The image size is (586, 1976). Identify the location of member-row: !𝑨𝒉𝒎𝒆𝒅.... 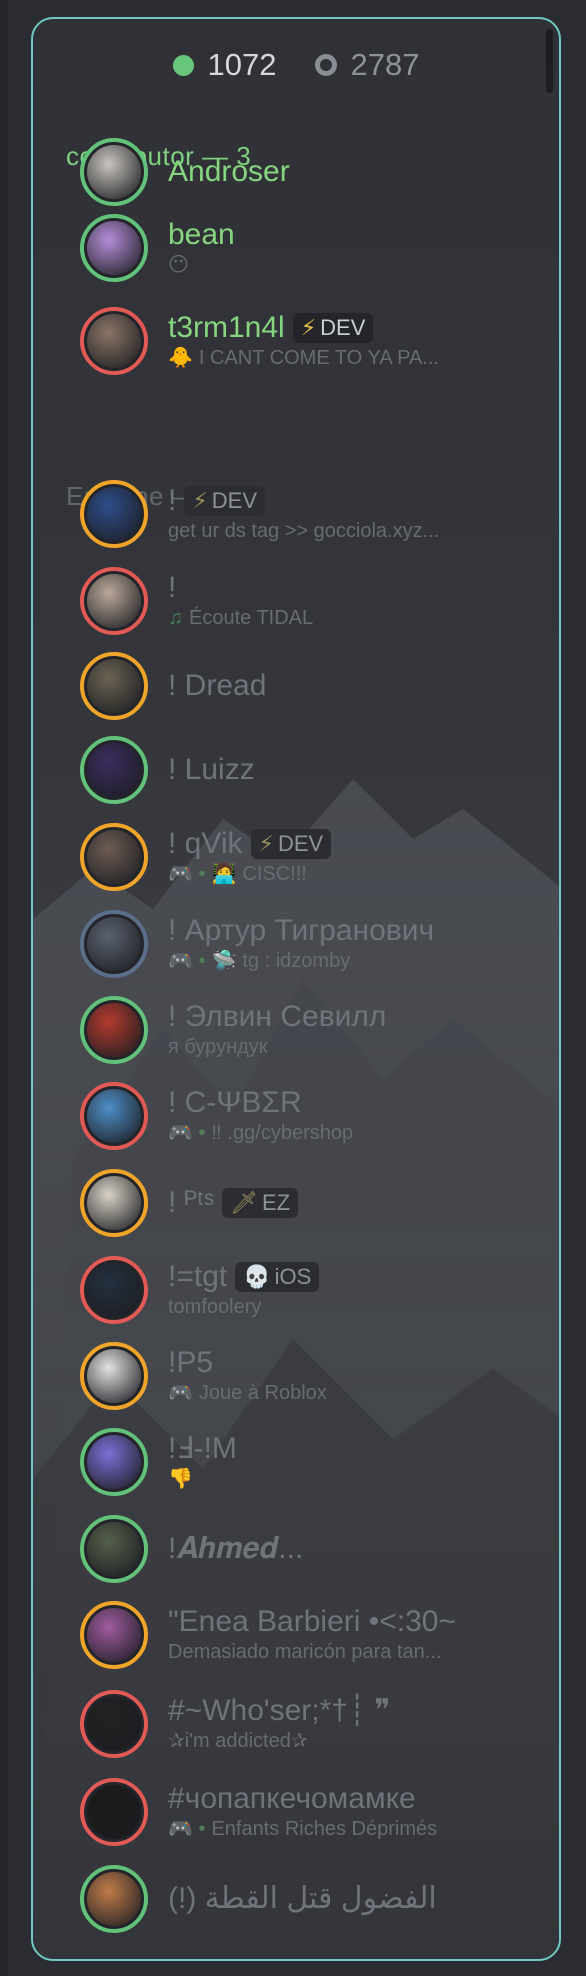
(300, 1549).